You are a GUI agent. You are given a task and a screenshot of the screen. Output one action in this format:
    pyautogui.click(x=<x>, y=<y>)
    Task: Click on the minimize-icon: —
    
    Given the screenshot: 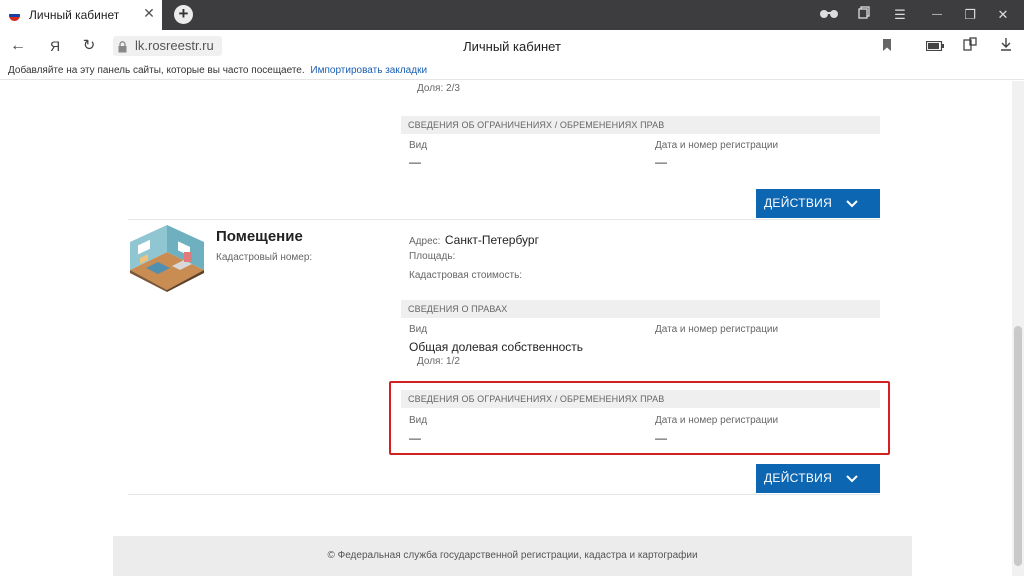 What is the action you would take?
    pyautogui.click(x=937, y=15)
    